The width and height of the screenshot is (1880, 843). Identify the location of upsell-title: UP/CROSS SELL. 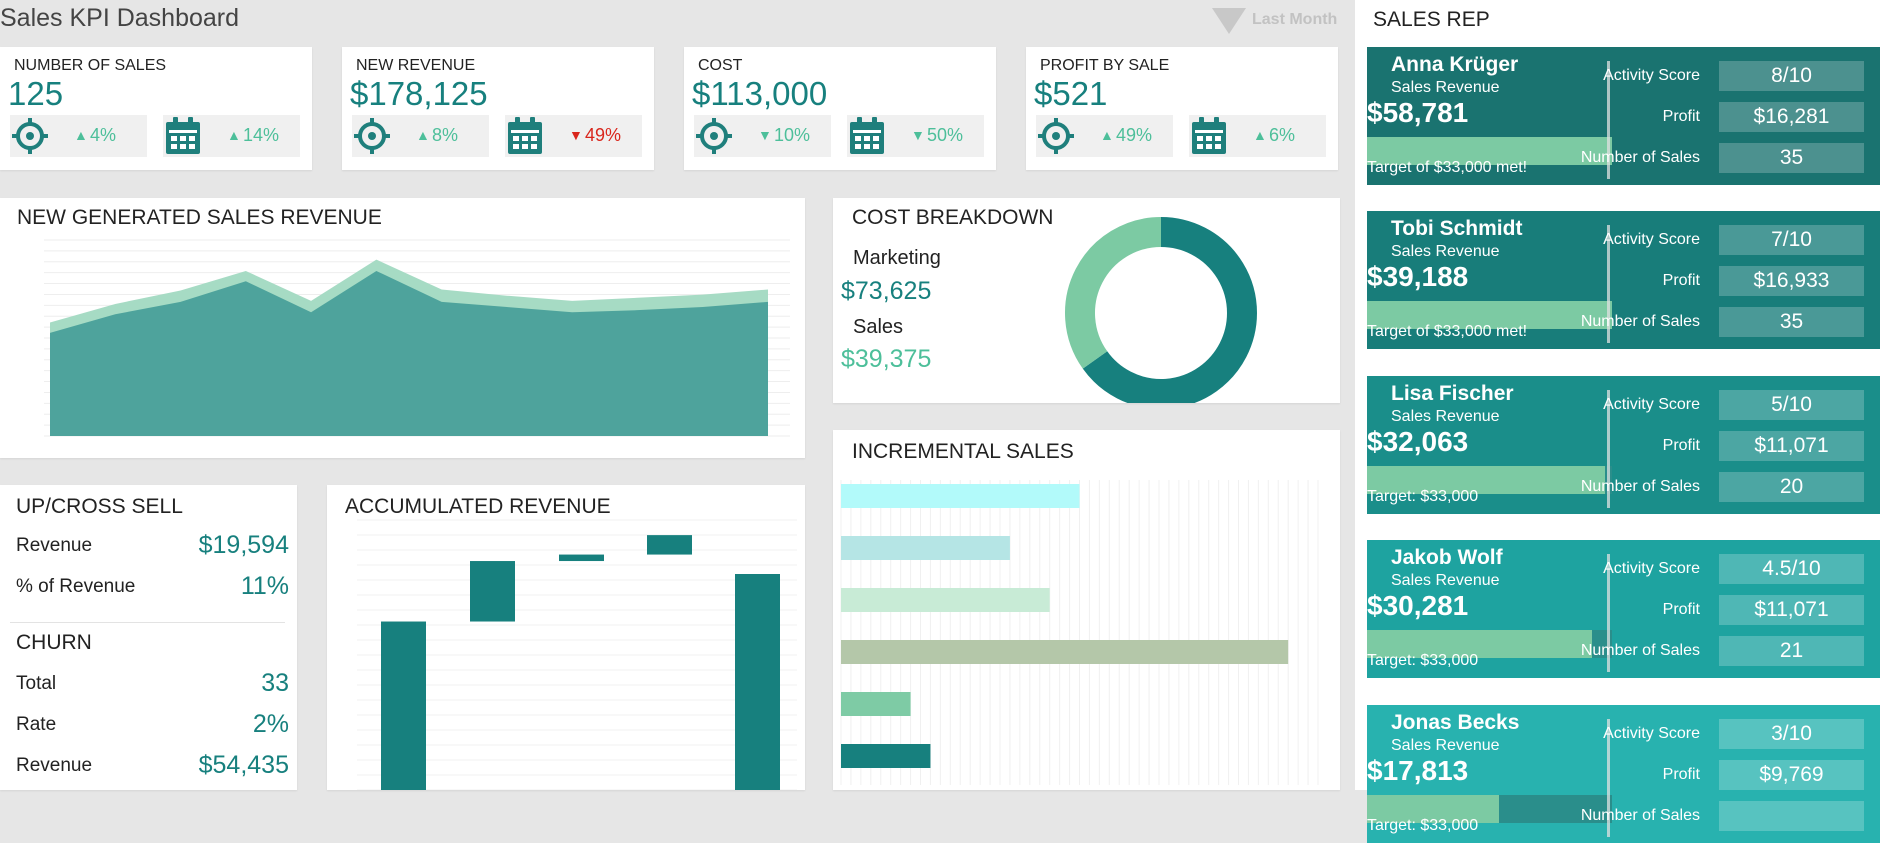
(99, 506).